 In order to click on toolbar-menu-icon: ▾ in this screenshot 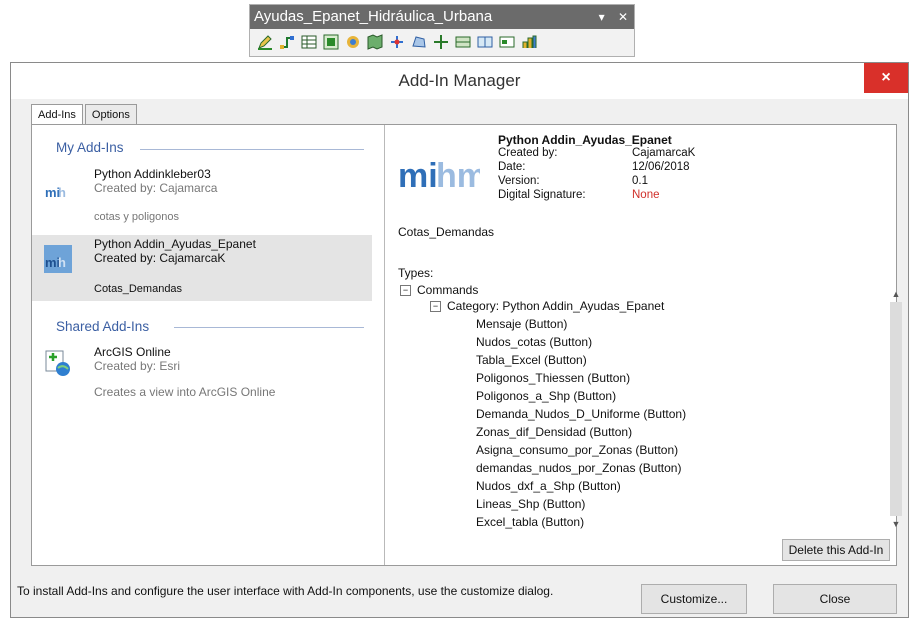, I will do `click(602, 17)`.